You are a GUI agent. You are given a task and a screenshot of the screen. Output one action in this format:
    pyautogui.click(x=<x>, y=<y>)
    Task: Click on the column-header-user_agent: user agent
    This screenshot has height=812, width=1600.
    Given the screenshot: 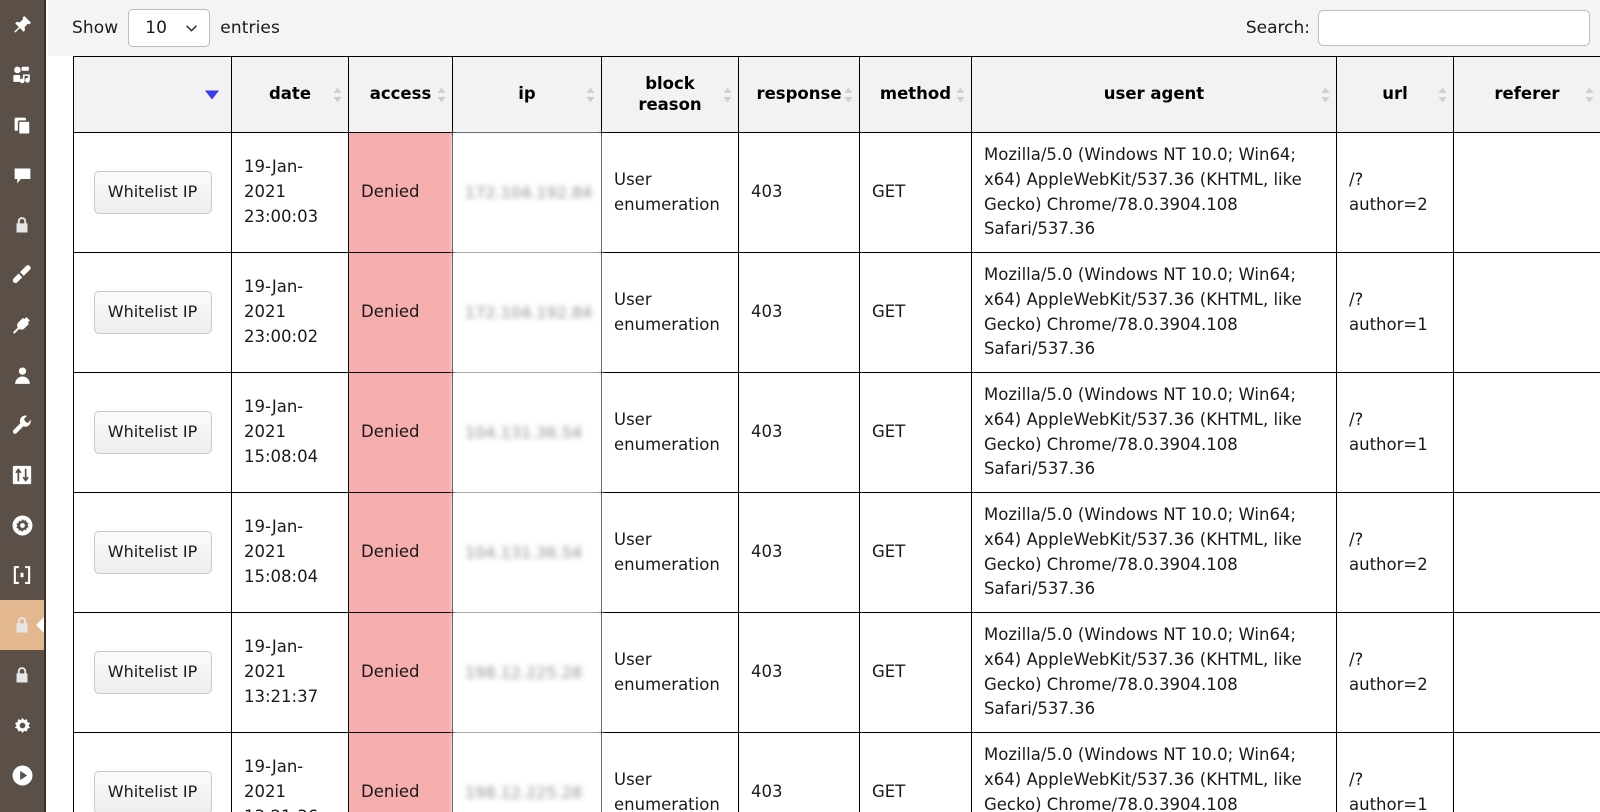 What is the action you would take?
    pyautogui.click(x=1154, y=94)
    